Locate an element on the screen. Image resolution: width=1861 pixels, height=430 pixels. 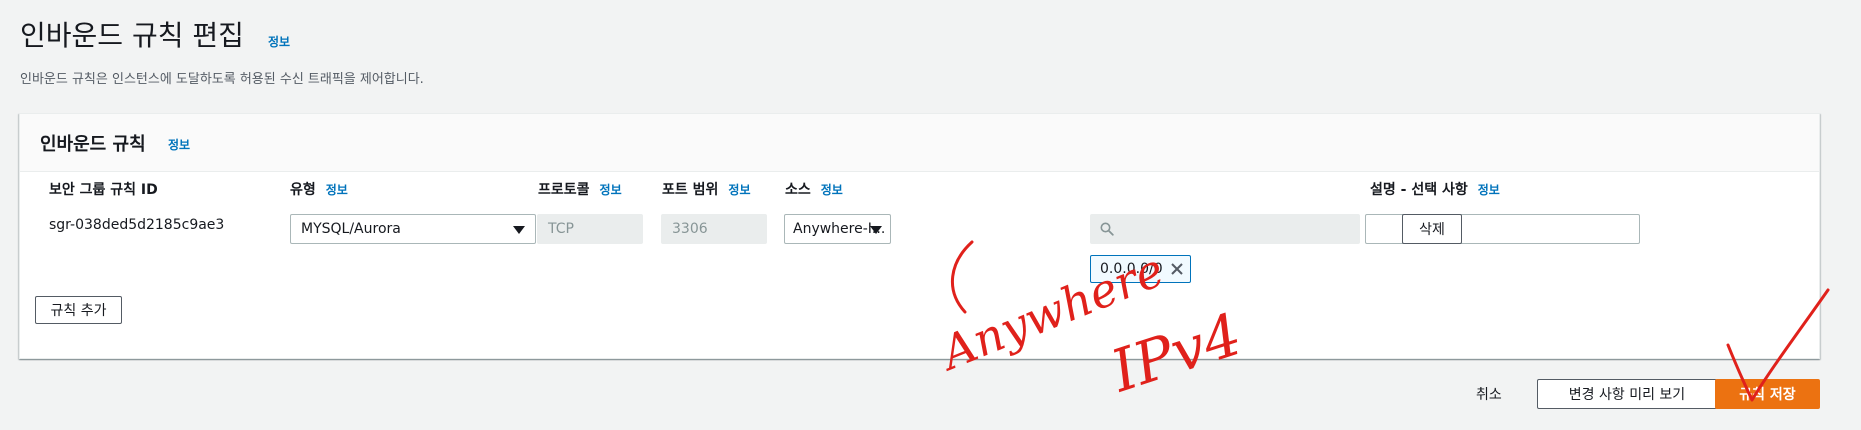
protocol-info-link: 정보 is located at coordinates (611, 190).